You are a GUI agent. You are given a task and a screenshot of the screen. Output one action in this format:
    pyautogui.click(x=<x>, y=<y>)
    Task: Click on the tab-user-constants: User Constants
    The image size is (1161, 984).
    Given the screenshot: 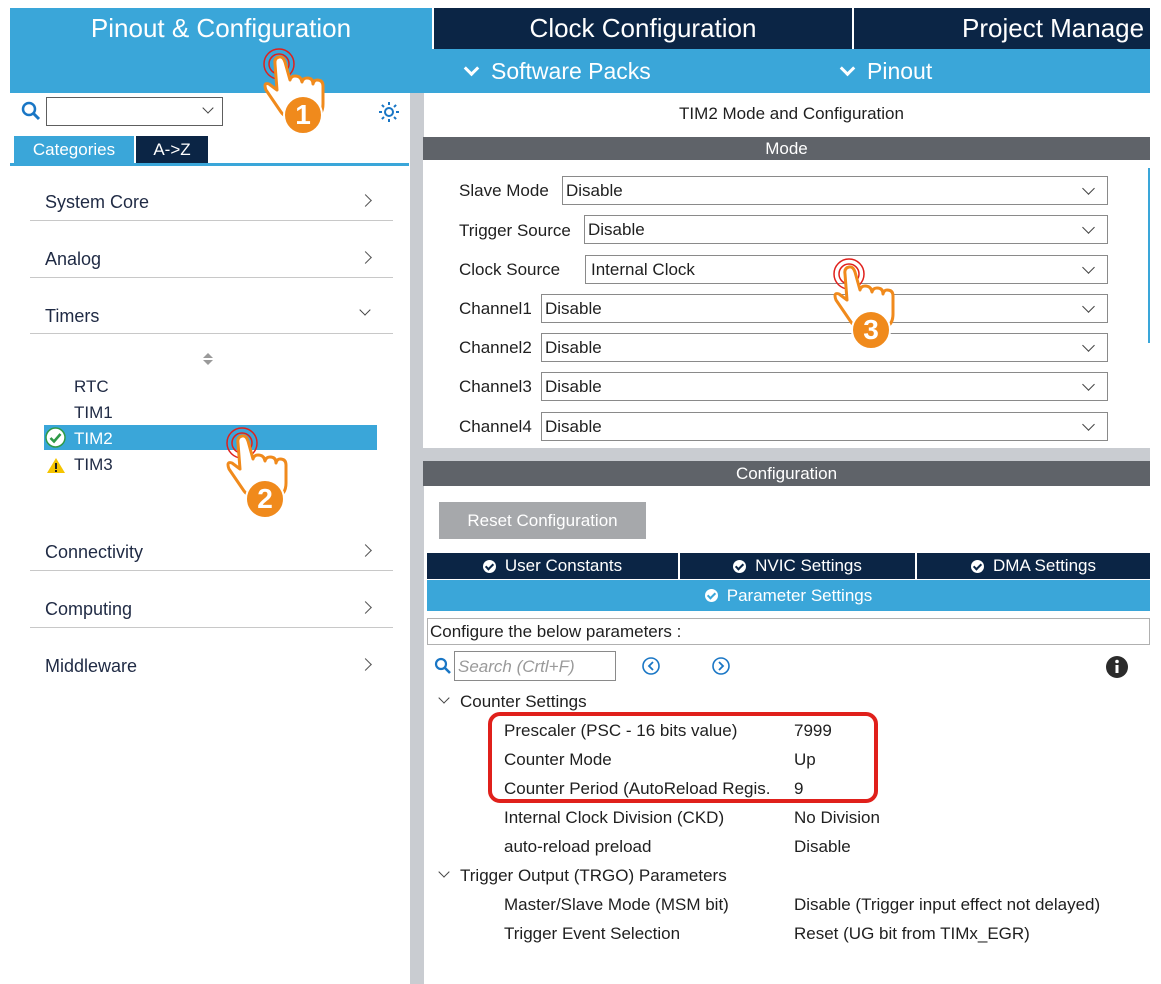 What is the action you would take?
    pyautogui.click(x=552, y=566)
    